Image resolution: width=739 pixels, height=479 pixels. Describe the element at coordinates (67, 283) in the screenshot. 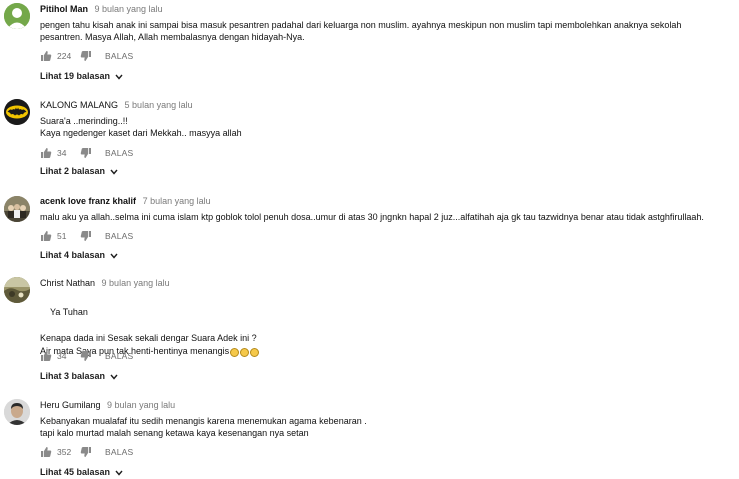

I see `comment-author: Christ Nathan` at that location.